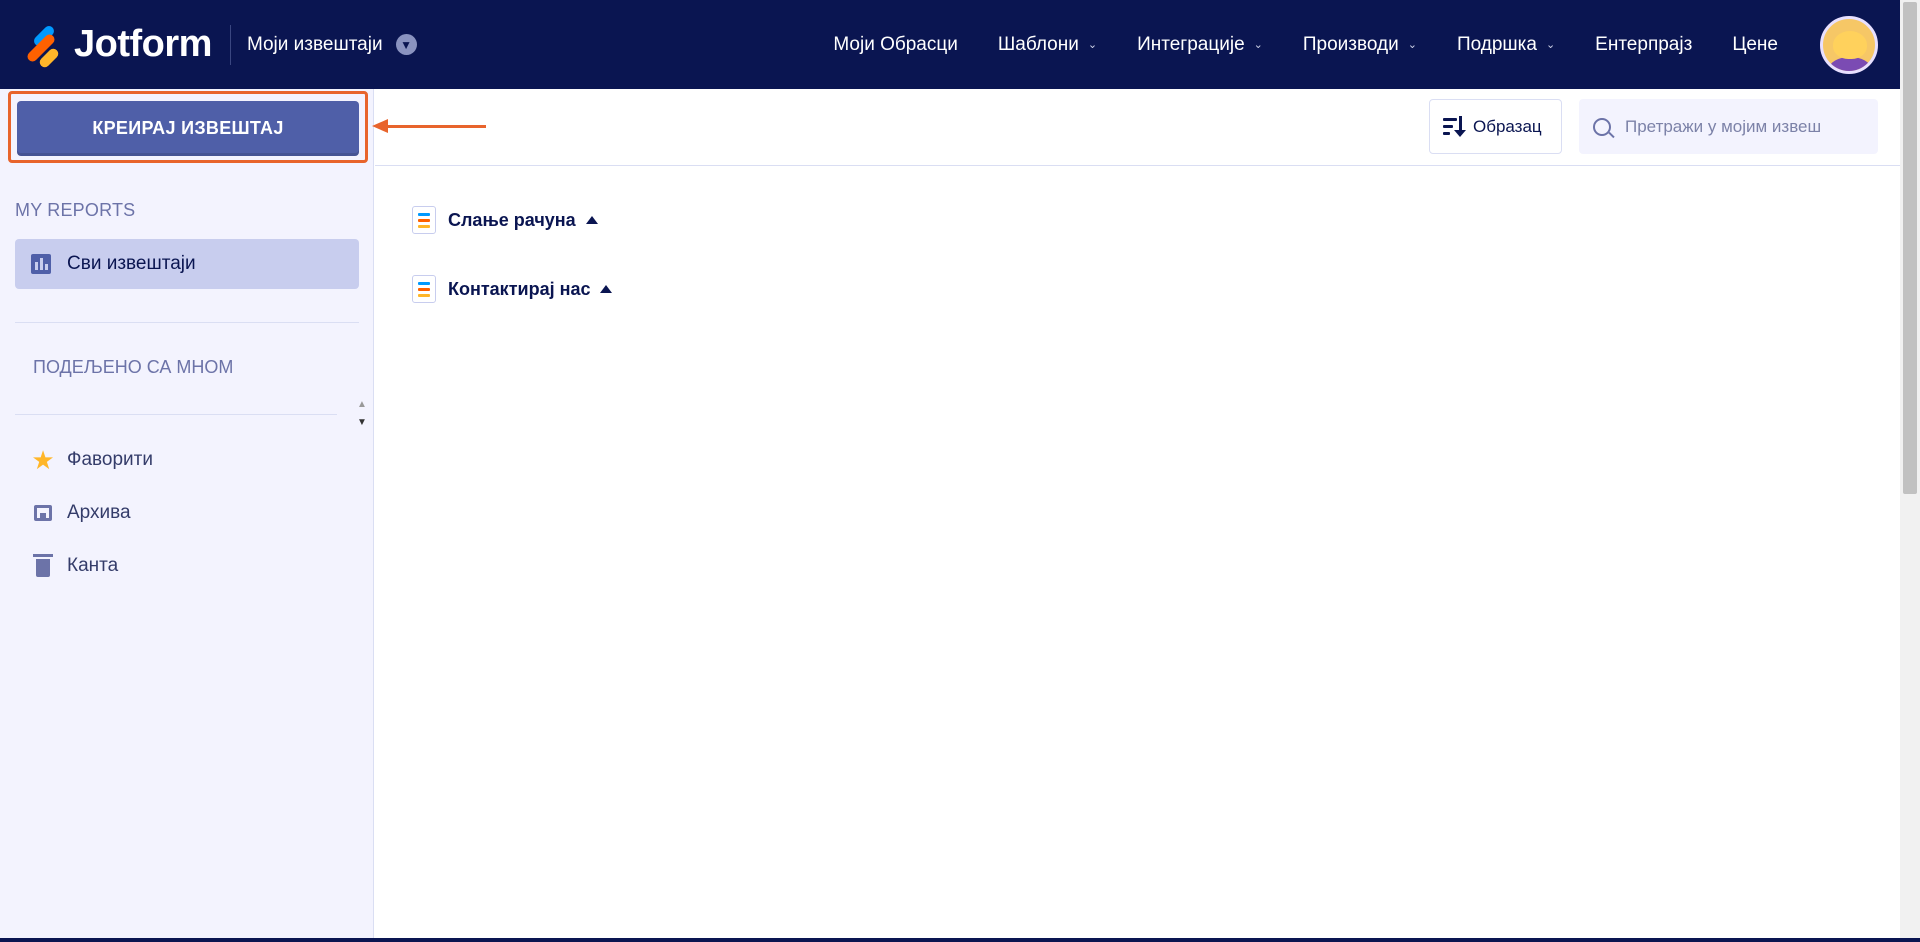 The height and width of the screenshot is (942, 1920). Describe the element at coordinates (43, 513) in the screenshot. I see `archive-icon` at that location.